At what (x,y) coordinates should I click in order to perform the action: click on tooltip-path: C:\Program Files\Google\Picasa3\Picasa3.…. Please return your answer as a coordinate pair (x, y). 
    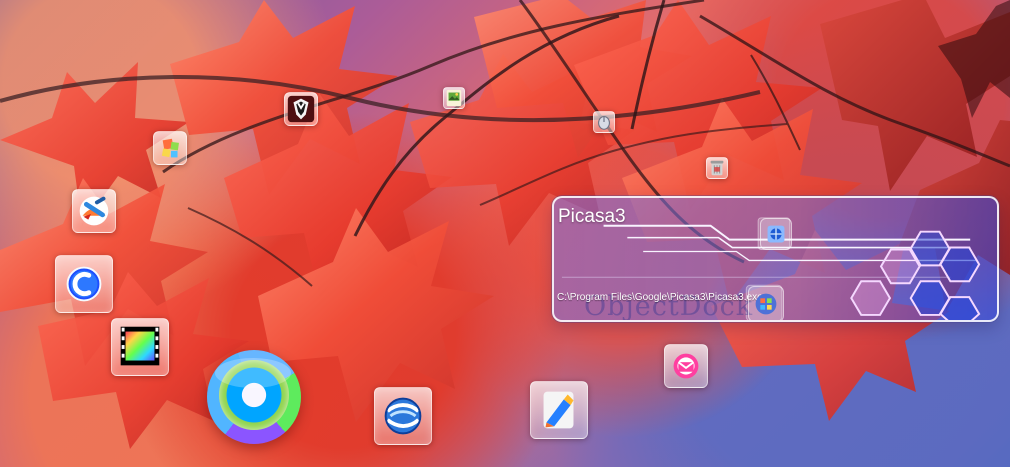
    Looking at the image, I should click on (660, 297).